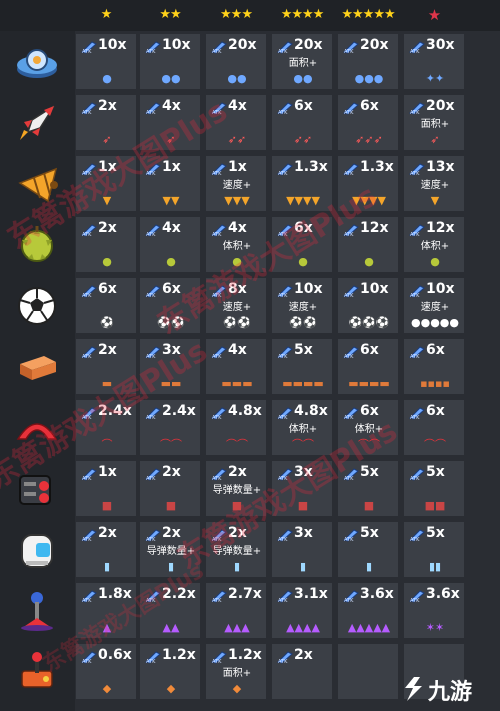 The height and width of the screenshot is (711, 500). What do you see at coordinates (369, 566) in the screenshot?
I see `projectile-count-icons: ▮` at bounding box center [369, 566].